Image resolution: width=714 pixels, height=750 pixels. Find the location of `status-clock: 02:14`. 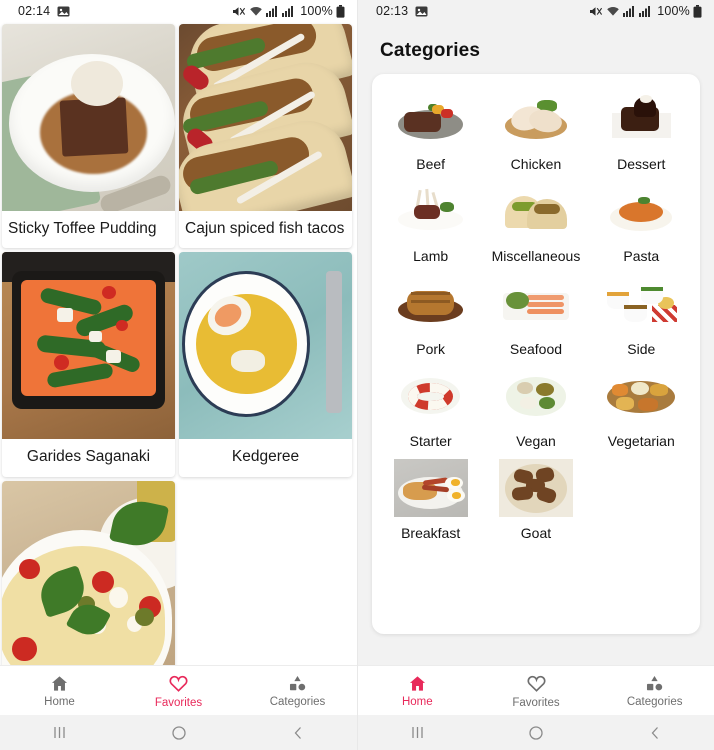

status-clock: 02:14 is located at coordinates (34, 11).